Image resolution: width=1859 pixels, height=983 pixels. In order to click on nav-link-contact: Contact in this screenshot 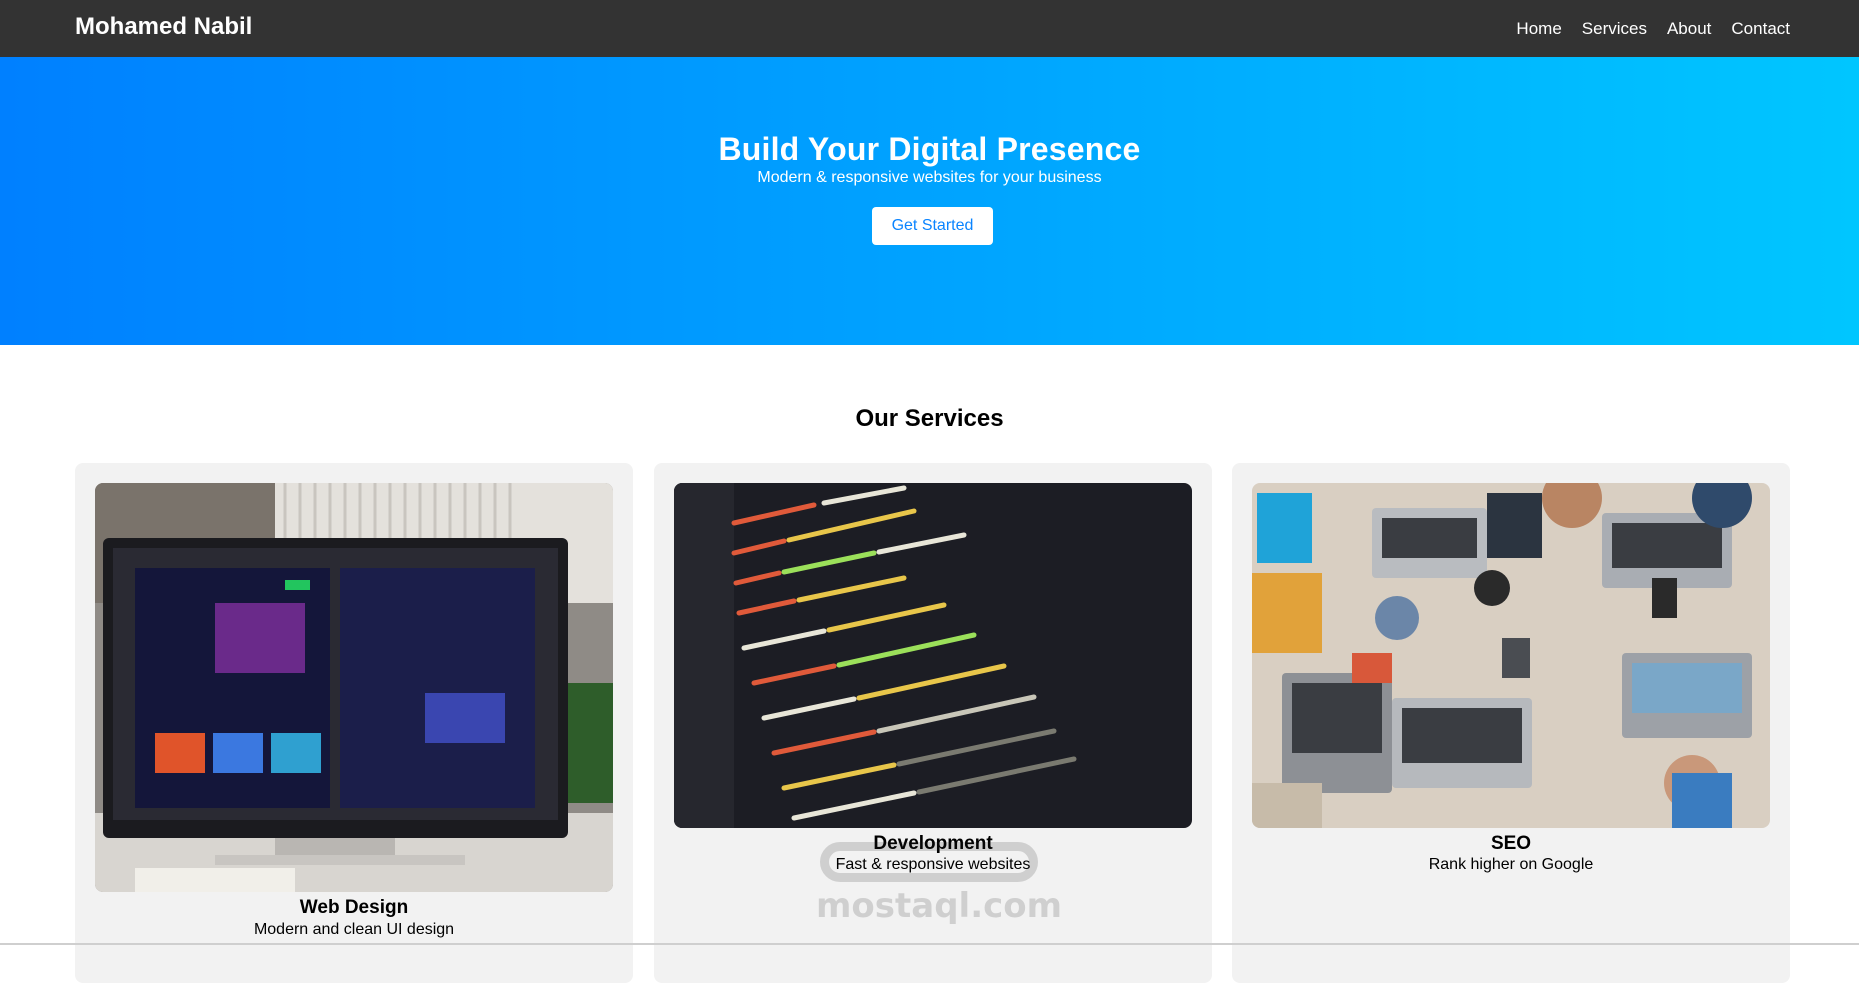, I will do `click(1760, 29)`.